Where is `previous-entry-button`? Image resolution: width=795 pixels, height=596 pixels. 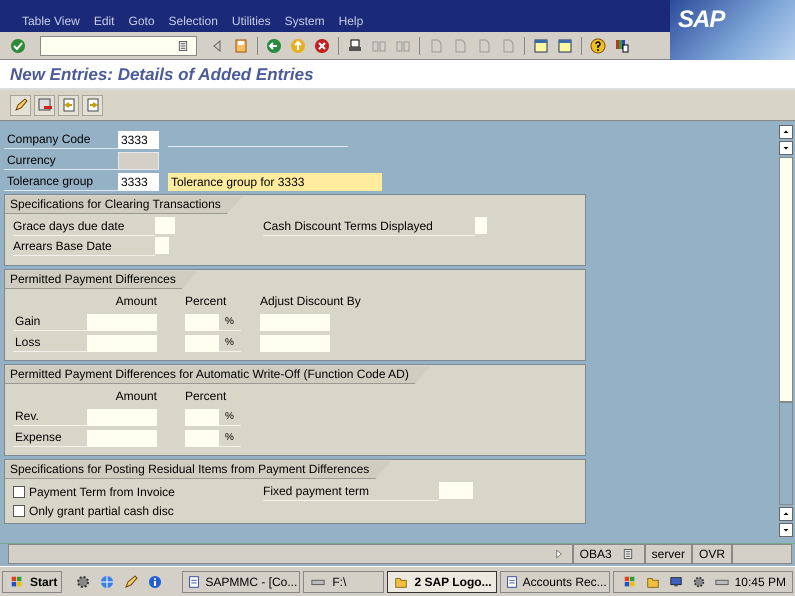
previous-entry-button is located at coordinates (68, 105).